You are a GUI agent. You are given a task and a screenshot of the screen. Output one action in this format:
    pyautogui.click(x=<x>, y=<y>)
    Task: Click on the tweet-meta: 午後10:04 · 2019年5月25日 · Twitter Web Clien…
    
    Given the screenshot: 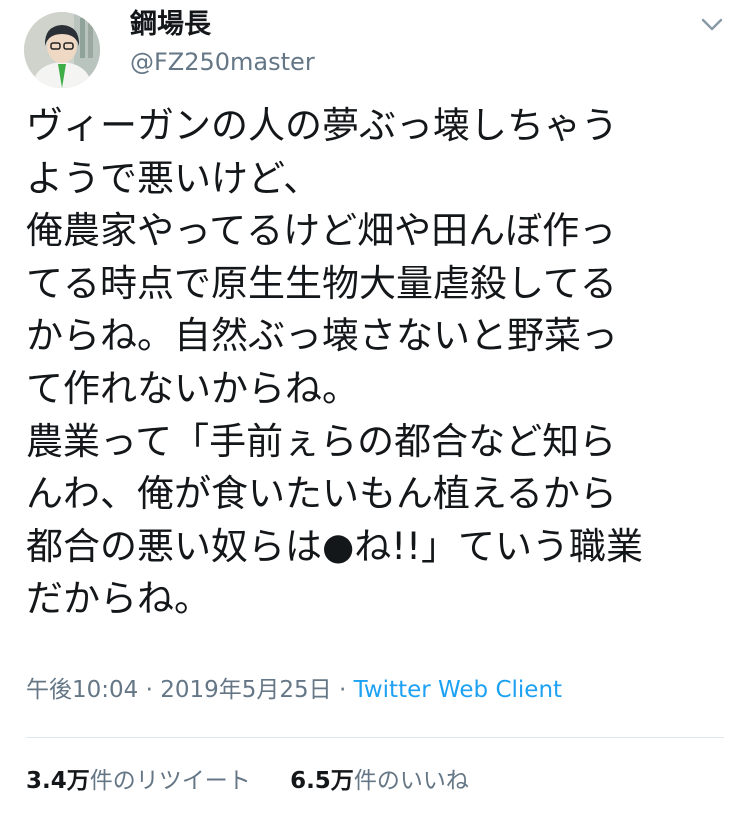 What is the action you would take?
    pyautogui.click(x=294, y=690)
    